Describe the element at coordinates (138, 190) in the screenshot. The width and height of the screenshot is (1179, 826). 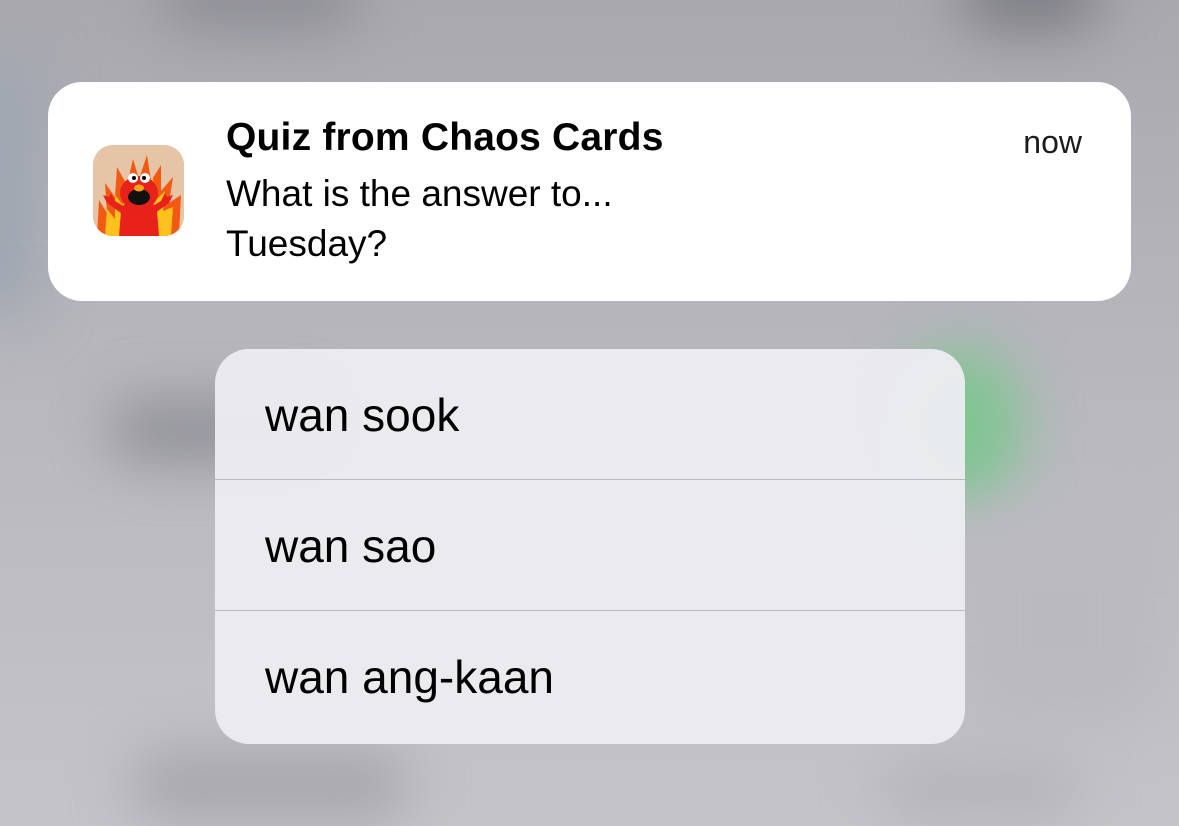
I see `chaos-cards-app-icon` at that location.